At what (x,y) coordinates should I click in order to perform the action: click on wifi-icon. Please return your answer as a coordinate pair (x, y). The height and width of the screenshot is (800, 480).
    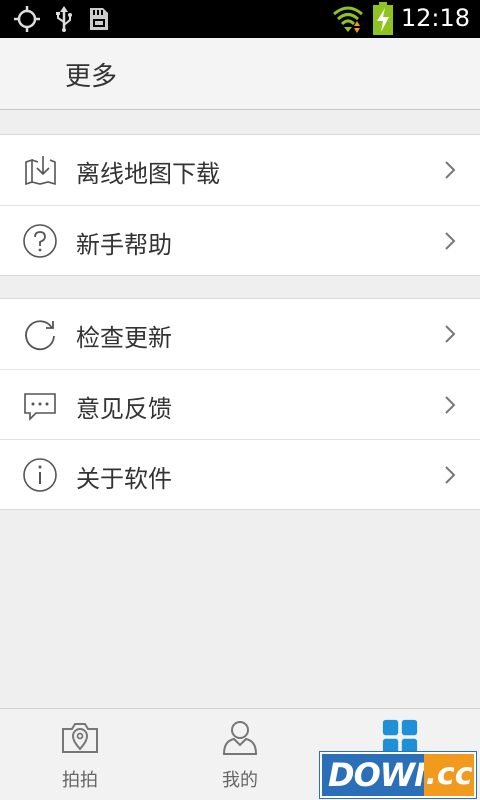
    Looking at the image, I should click on (348, 19).